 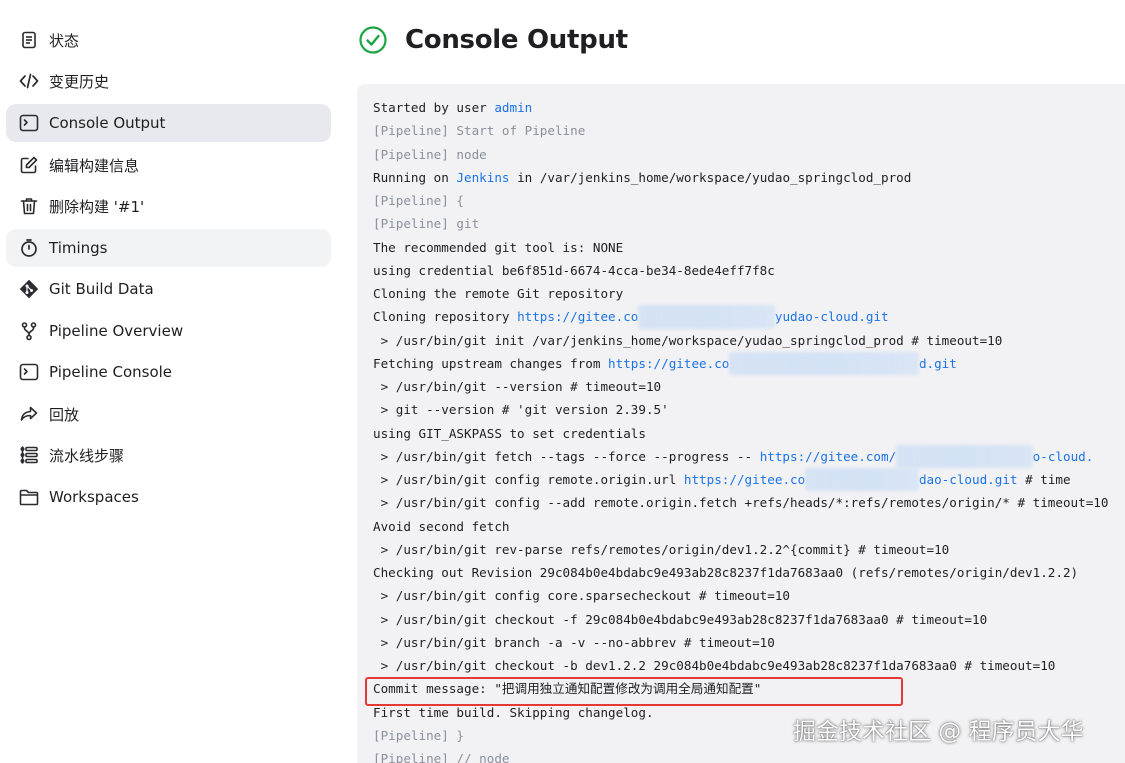 What do you see at coordinates (94, 497) in the screenshot?
I see `sidebar-item-label: Workspaces` at bounding box center [94, 497].